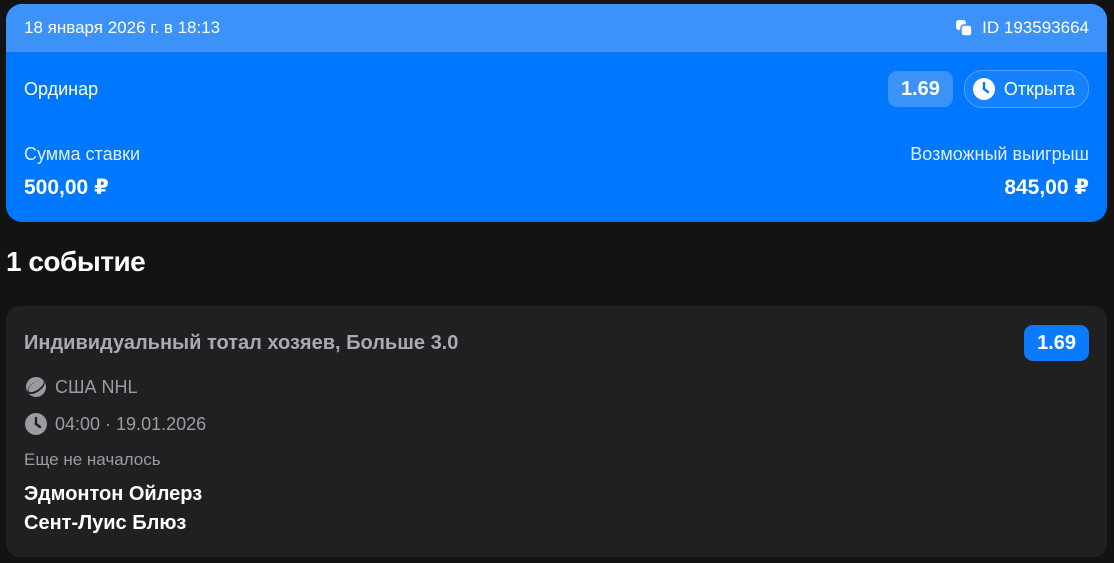  Describe the element at coordinates (241, 342) in the screenshot. I see `market-name: Индивидуальный тотал хозяев, Больше 3.0` at that location.